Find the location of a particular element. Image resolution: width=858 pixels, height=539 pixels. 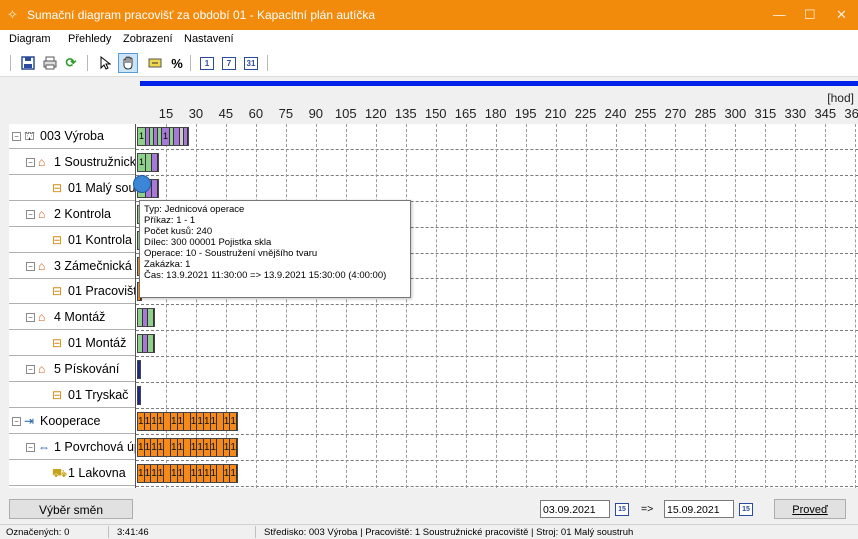

minimize-button: — is located at coordinates (779, 14).